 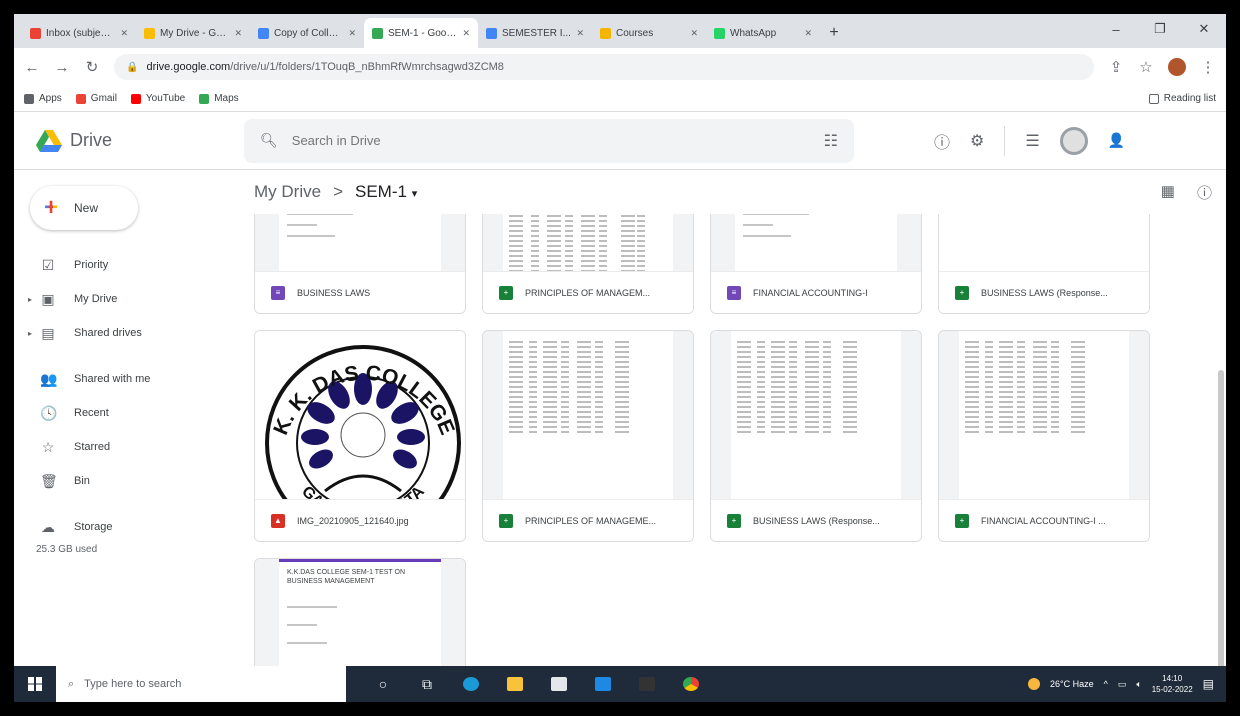 I want to click on forward-arrow-icon: →, so click(x=62, y=67).